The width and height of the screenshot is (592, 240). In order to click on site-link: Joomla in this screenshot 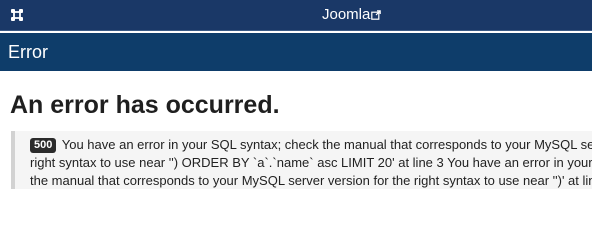, I will do `click(352, 14)`.